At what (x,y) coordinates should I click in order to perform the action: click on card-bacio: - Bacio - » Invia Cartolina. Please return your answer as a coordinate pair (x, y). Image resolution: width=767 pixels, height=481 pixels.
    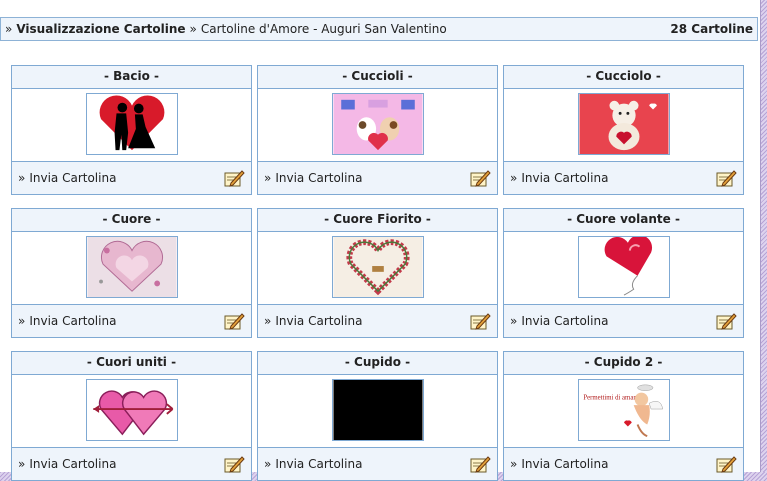
    Looking at the image, I should click on (131, 130).